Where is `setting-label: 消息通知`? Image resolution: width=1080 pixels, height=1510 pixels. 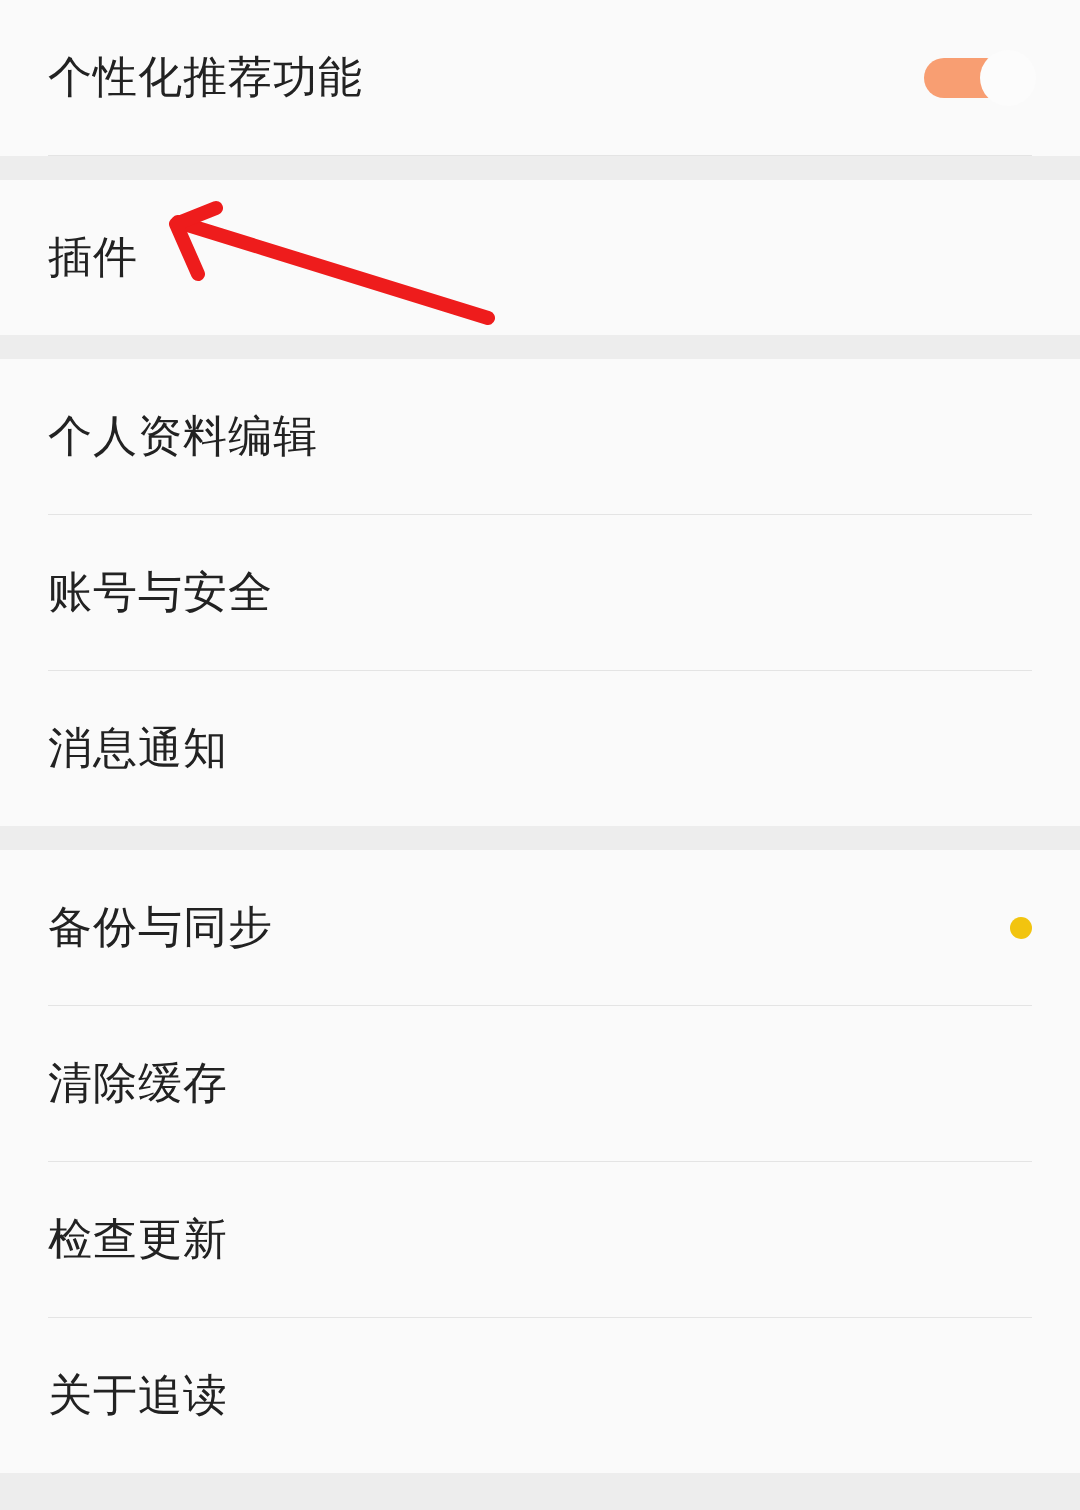 setting-label: 消息通知 is located at coordinates (138, 748).